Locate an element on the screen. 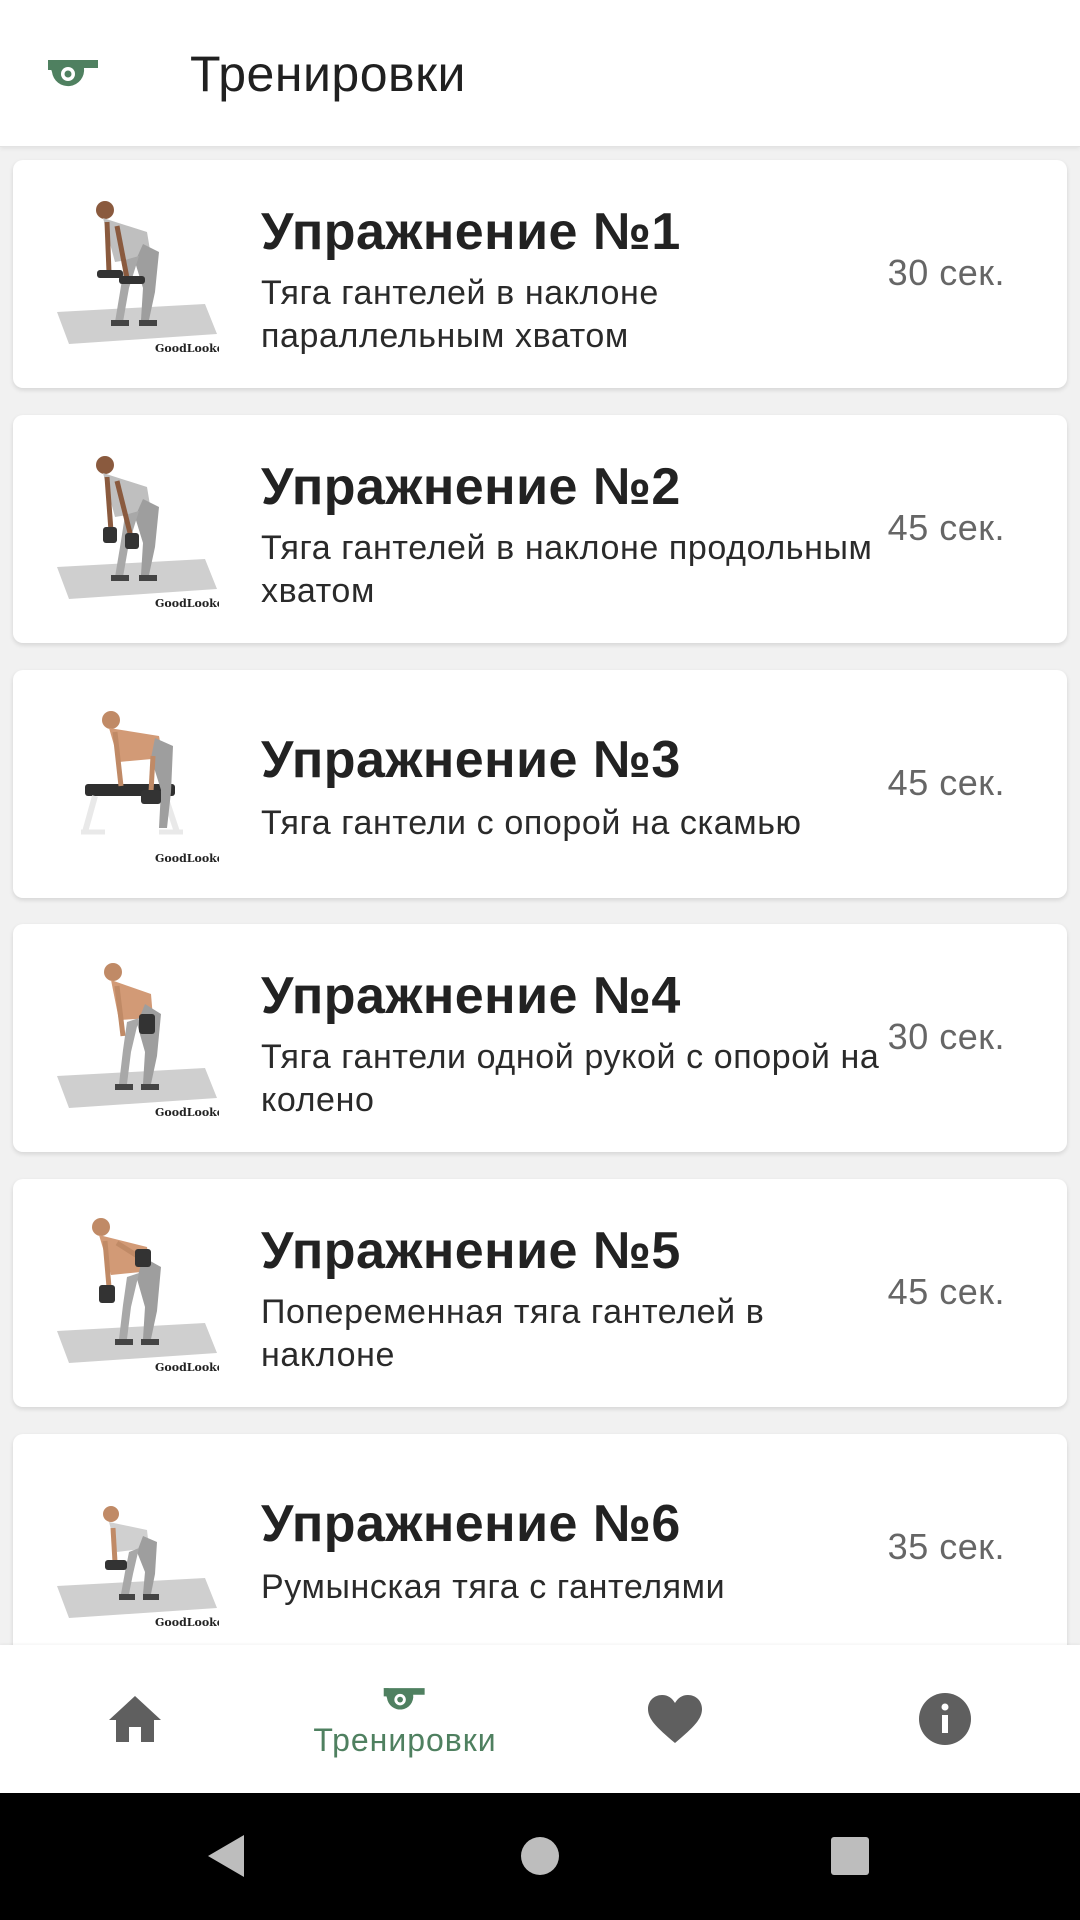 This screenshot has height=1920, width=1080. exercise-duration: 35 сек. is located at coordinates (946, 1546).